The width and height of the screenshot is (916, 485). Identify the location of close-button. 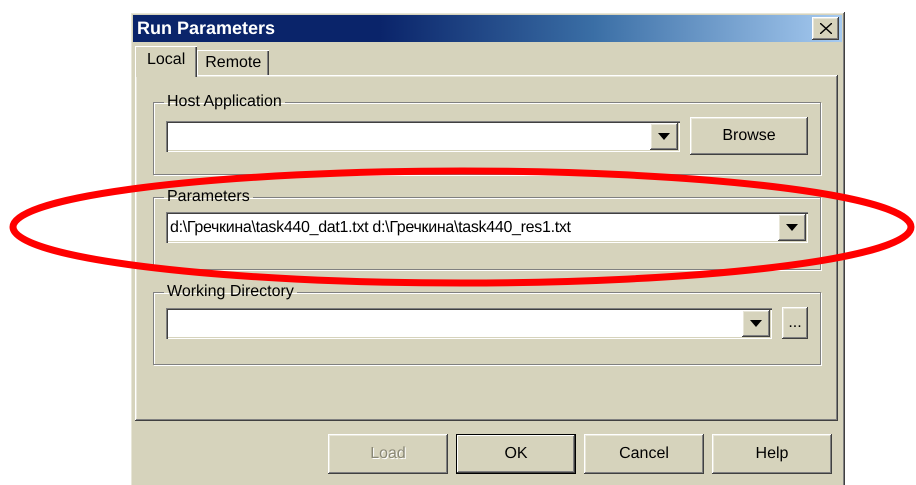
(825, 28).